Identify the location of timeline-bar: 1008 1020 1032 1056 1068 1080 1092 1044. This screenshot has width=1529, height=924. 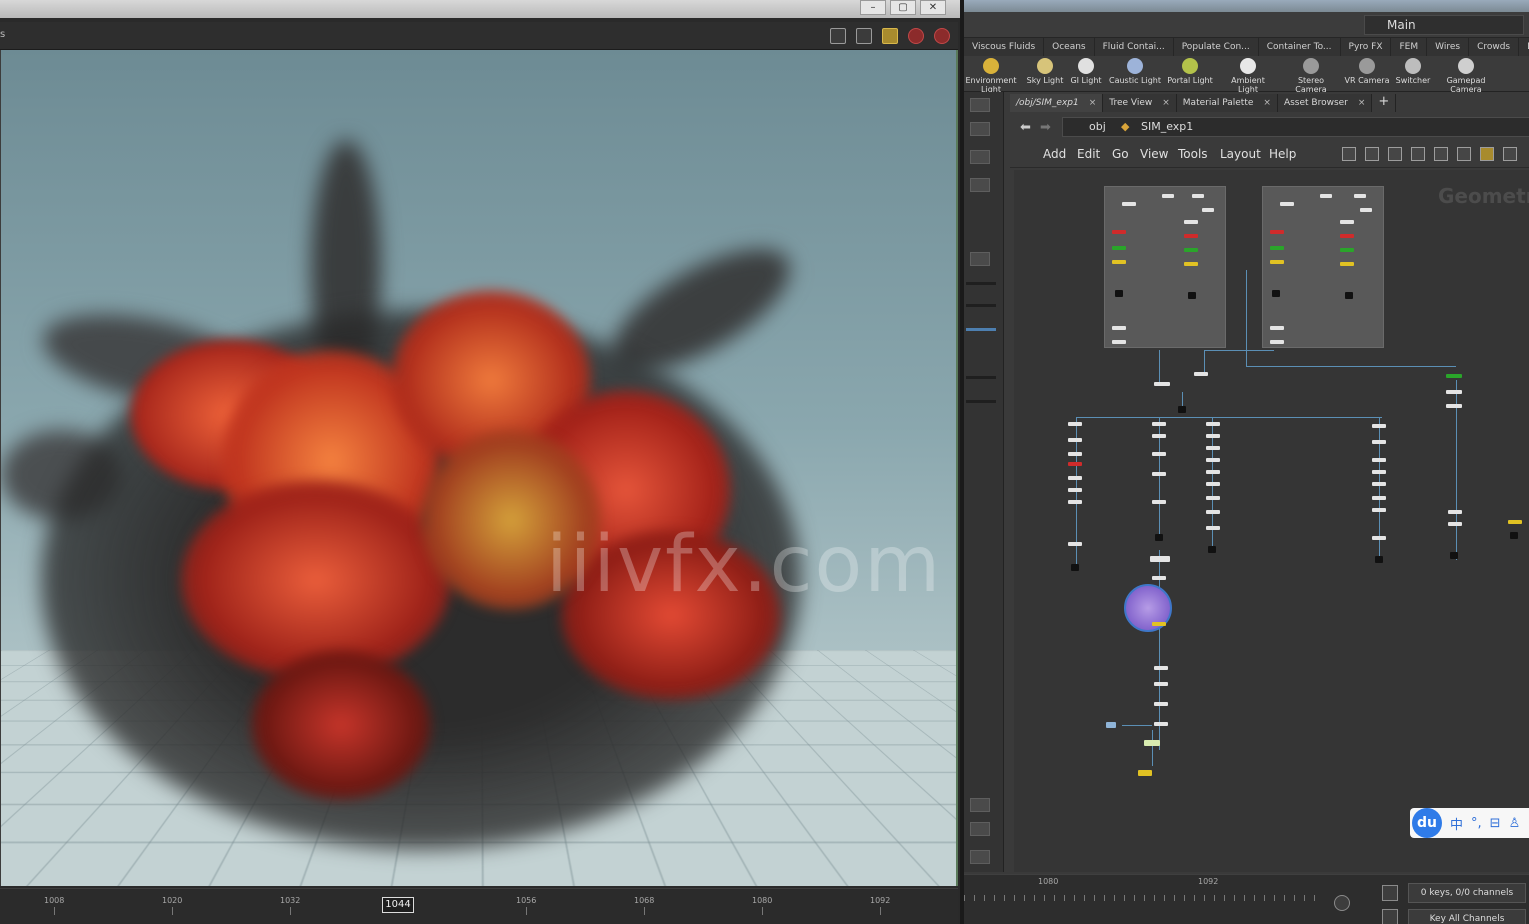
(479, 906).